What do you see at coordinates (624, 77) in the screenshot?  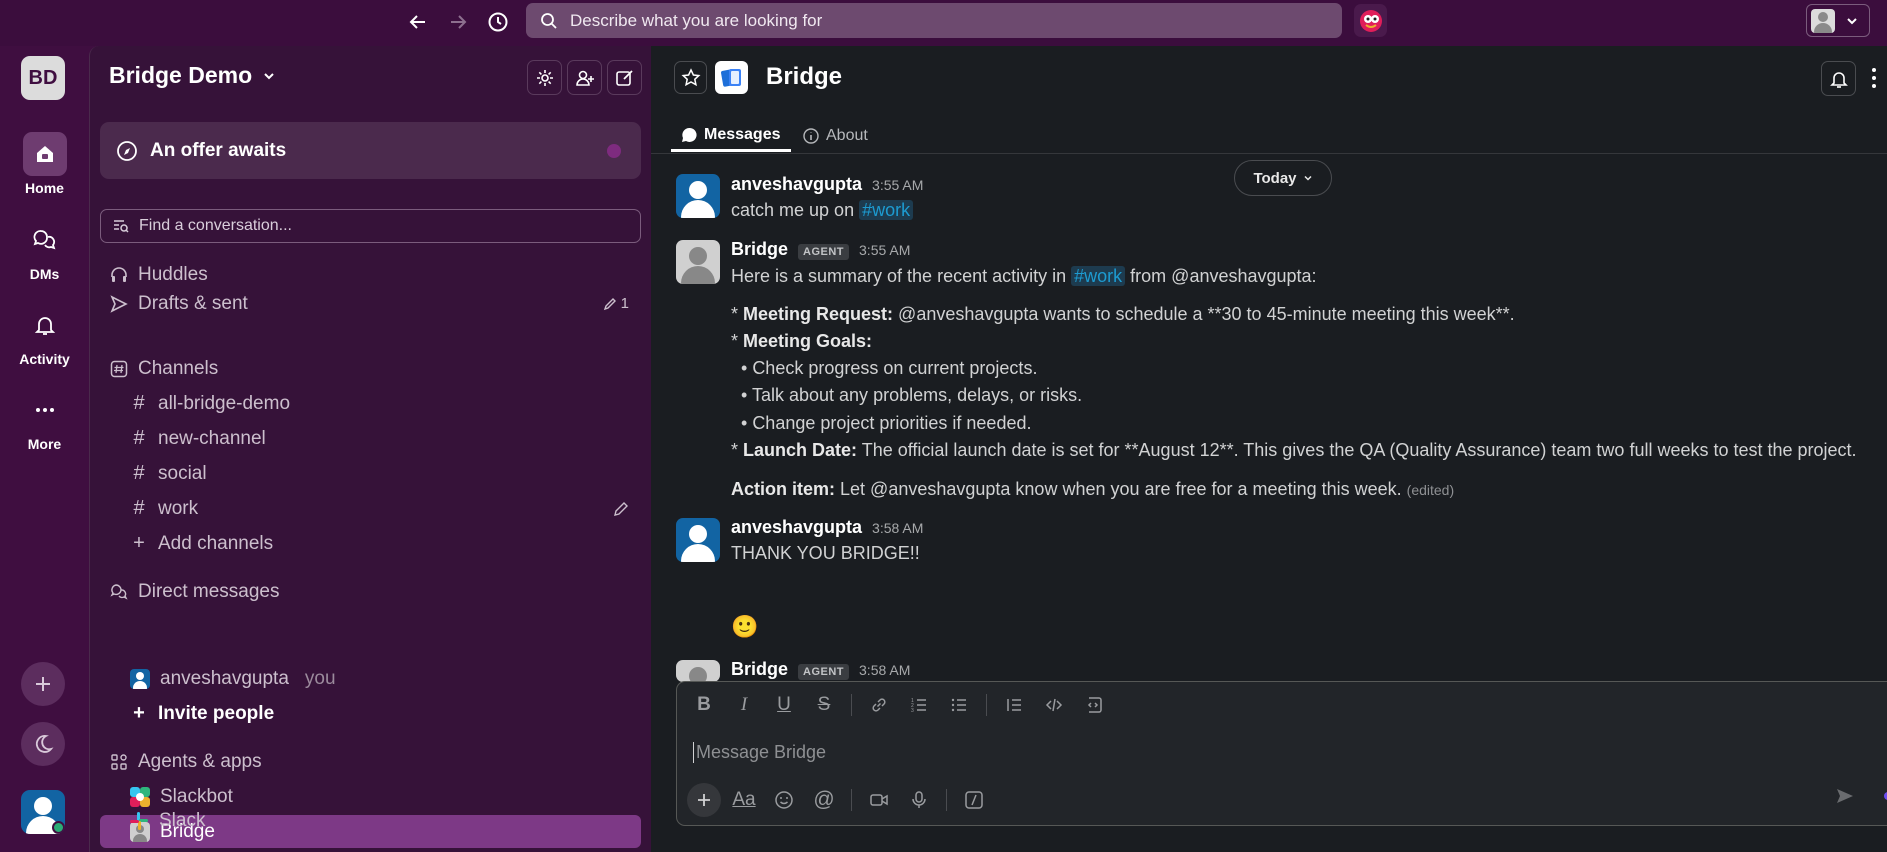 I see `compose-button` at bounding box center [624, 77].